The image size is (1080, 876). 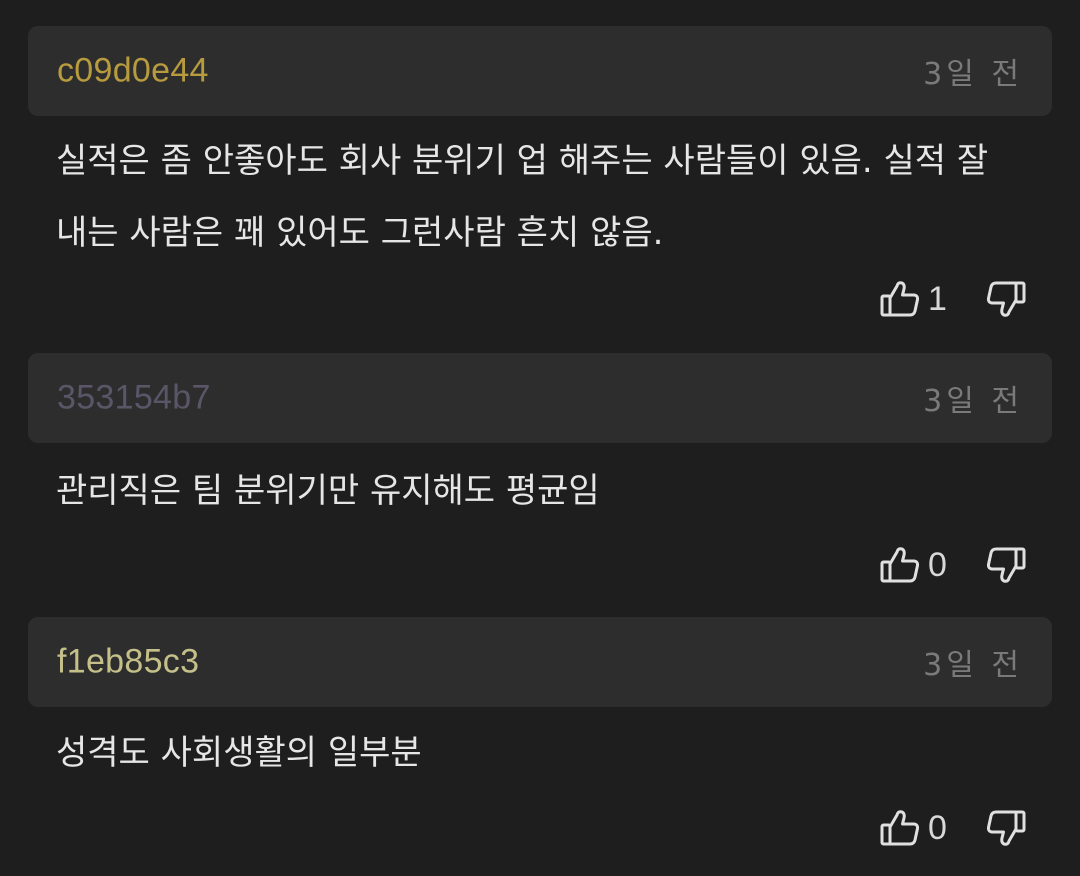 What do you see at coordinates (937, 298) in the screenshot?
I see `like-count: 1` at bounding box center [937, 298].